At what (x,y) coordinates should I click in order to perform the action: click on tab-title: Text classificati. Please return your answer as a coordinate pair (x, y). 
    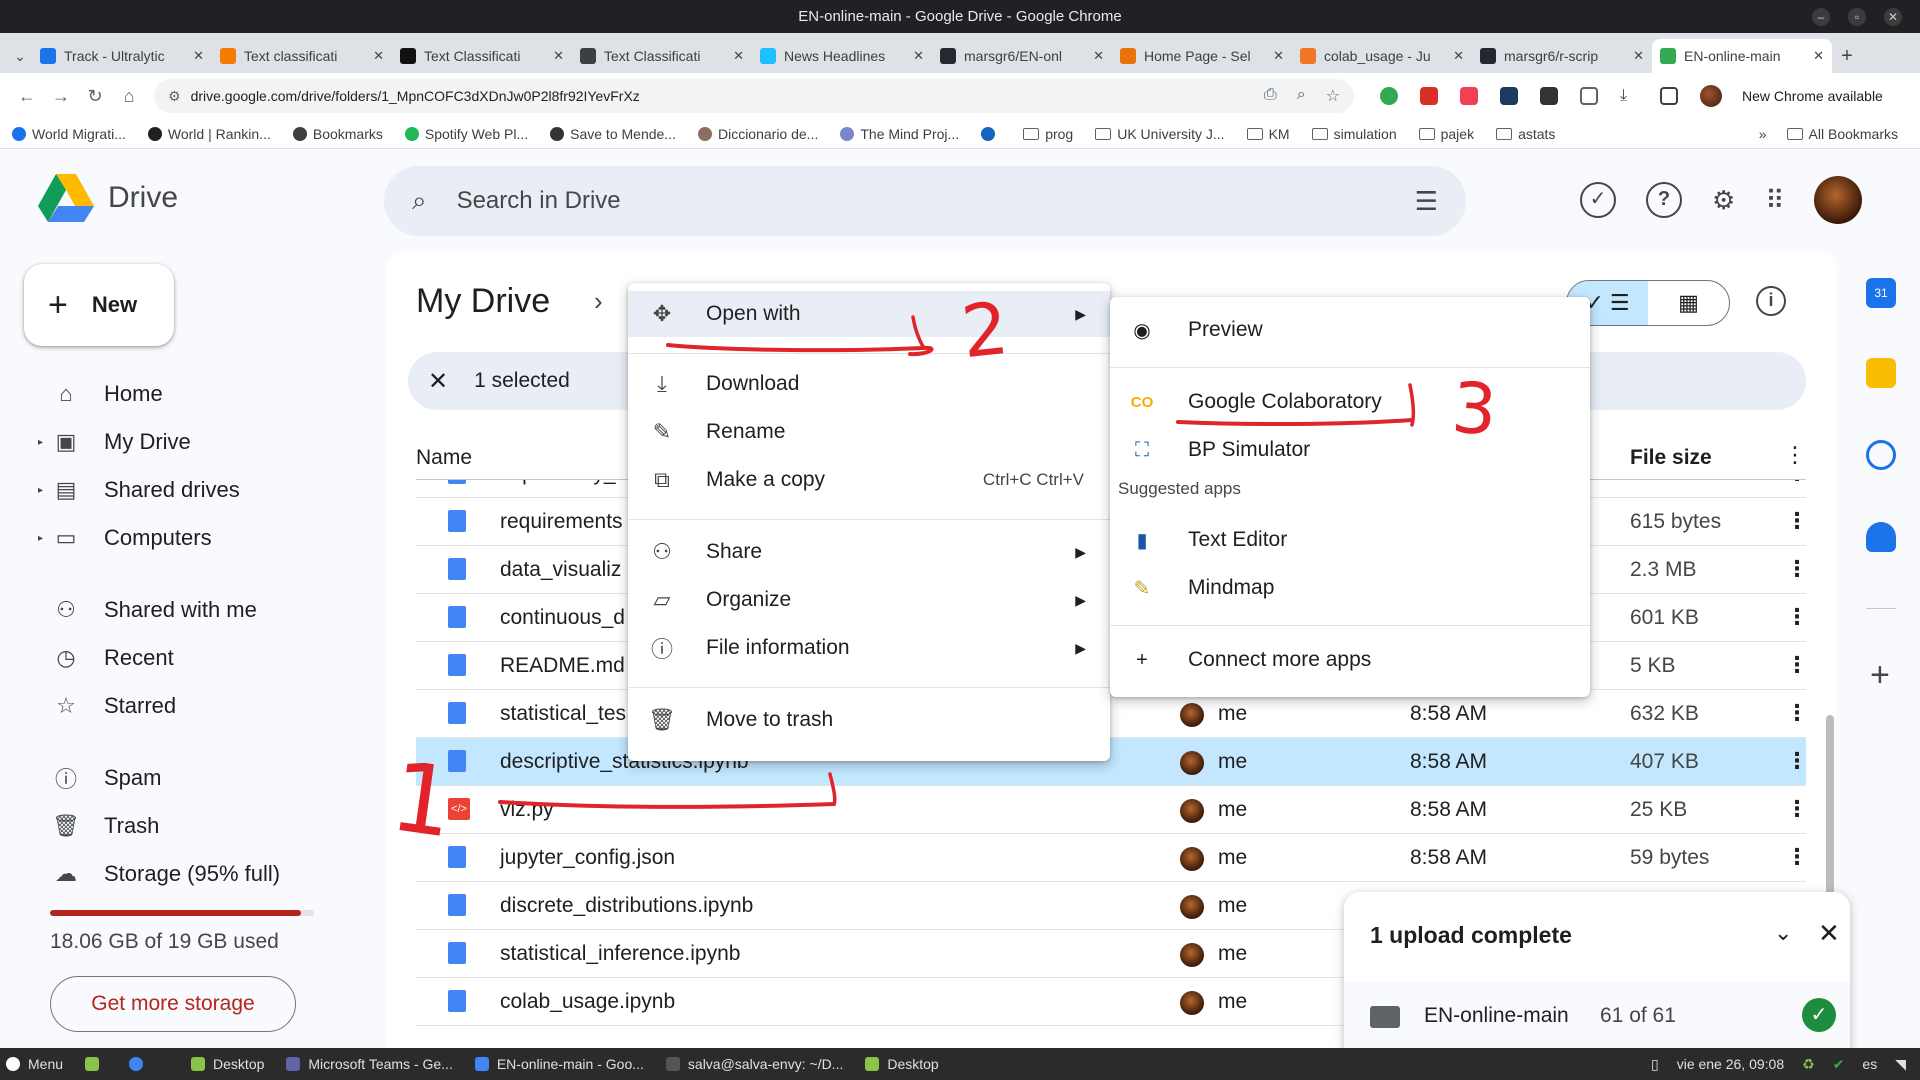
    Looking at the image, I should click on (291, 56).